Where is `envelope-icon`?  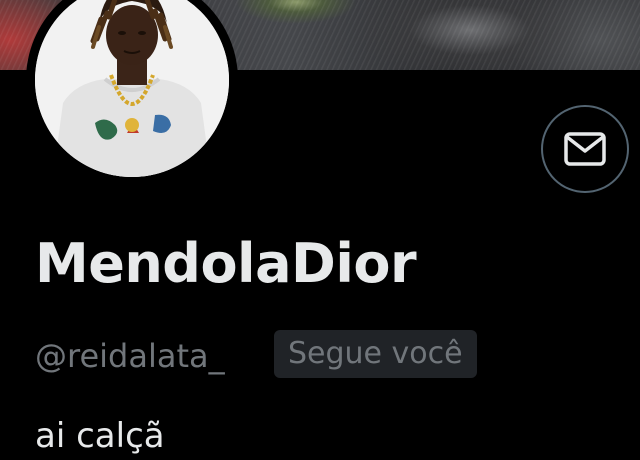
envelope-icon is located at coordinates (585, 149).